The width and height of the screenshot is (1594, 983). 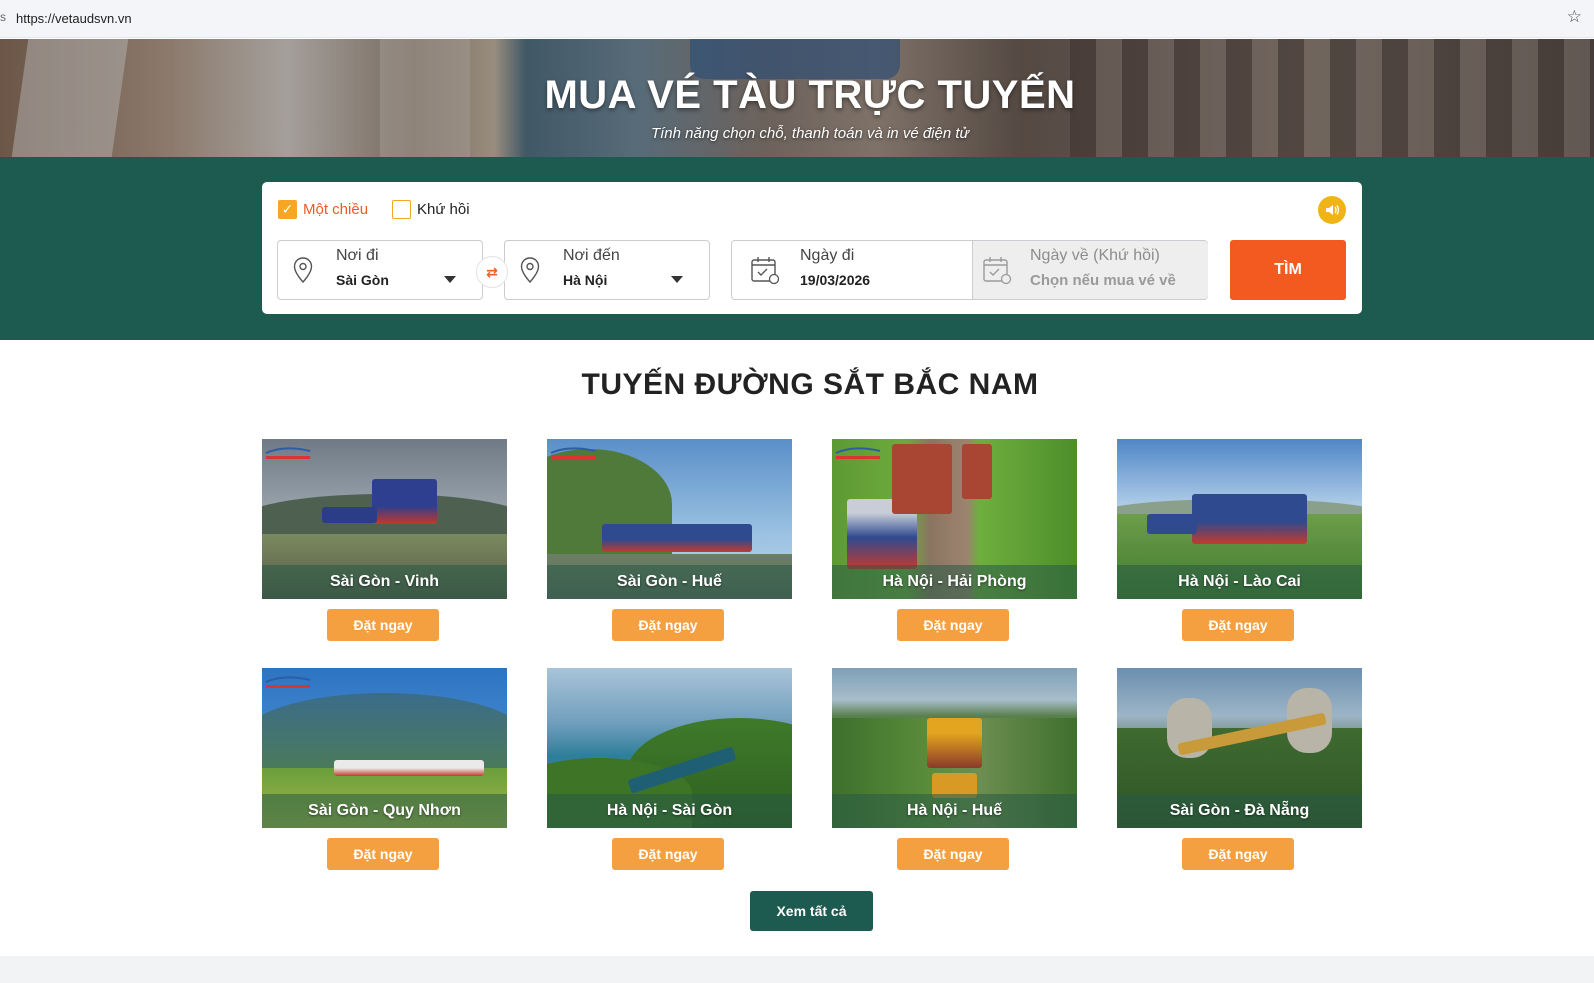 I want to click on speaker-icon, so click(x=1332, y=210).